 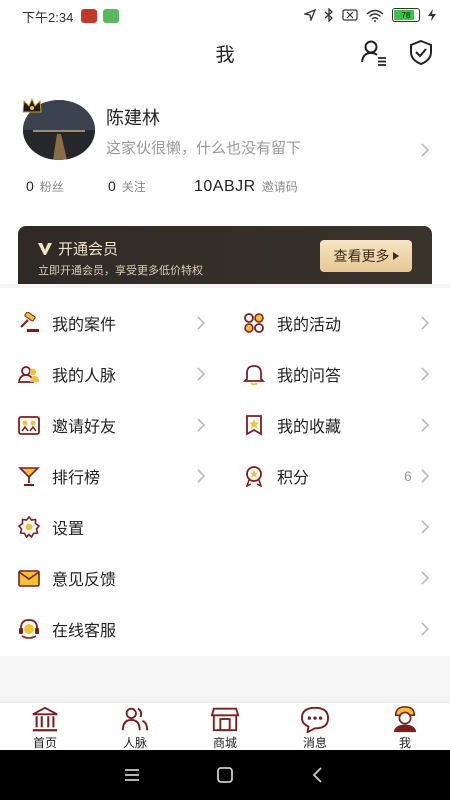 I want to click on app-notification-icon, so click(x=89, y=16).